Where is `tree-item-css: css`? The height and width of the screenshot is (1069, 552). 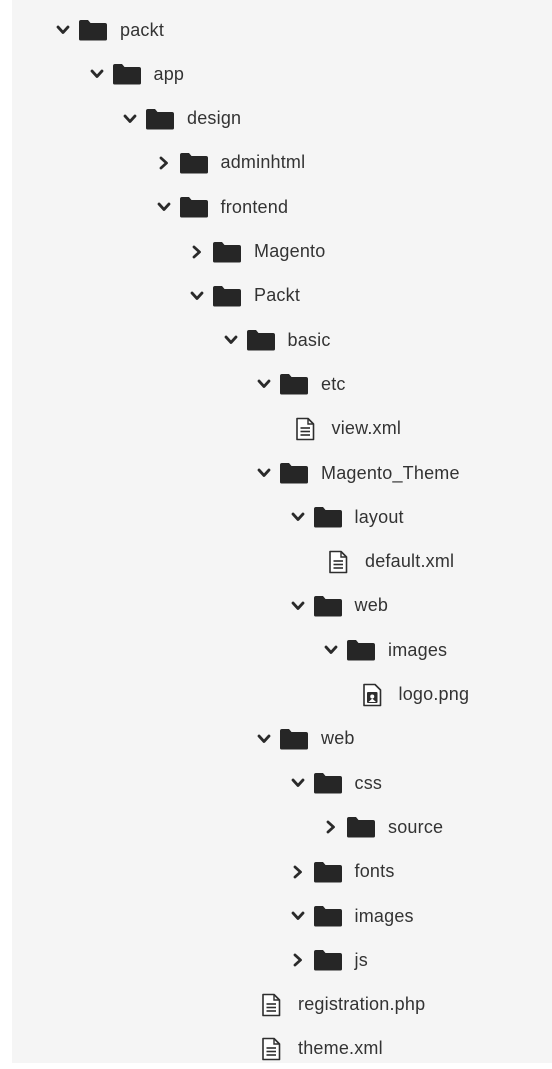
tree-item-css: css is located at coordinates (337, 783).